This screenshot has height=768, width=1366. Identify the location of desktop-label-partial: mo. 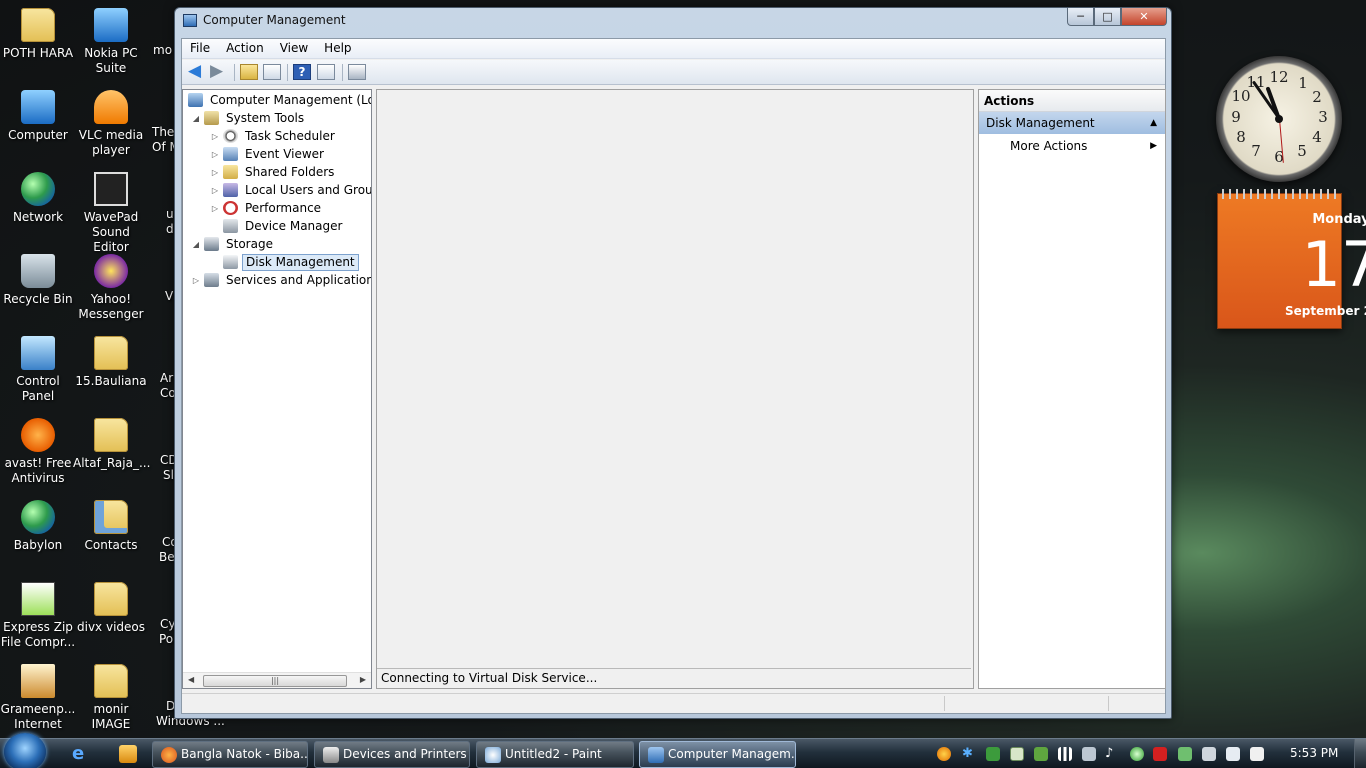
(162, 50).